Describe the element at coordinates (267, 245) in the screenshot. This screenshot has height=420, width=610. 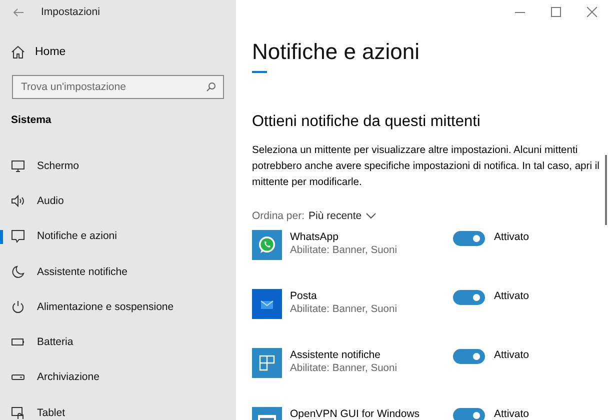
I see `chat-app-icon` at that location.